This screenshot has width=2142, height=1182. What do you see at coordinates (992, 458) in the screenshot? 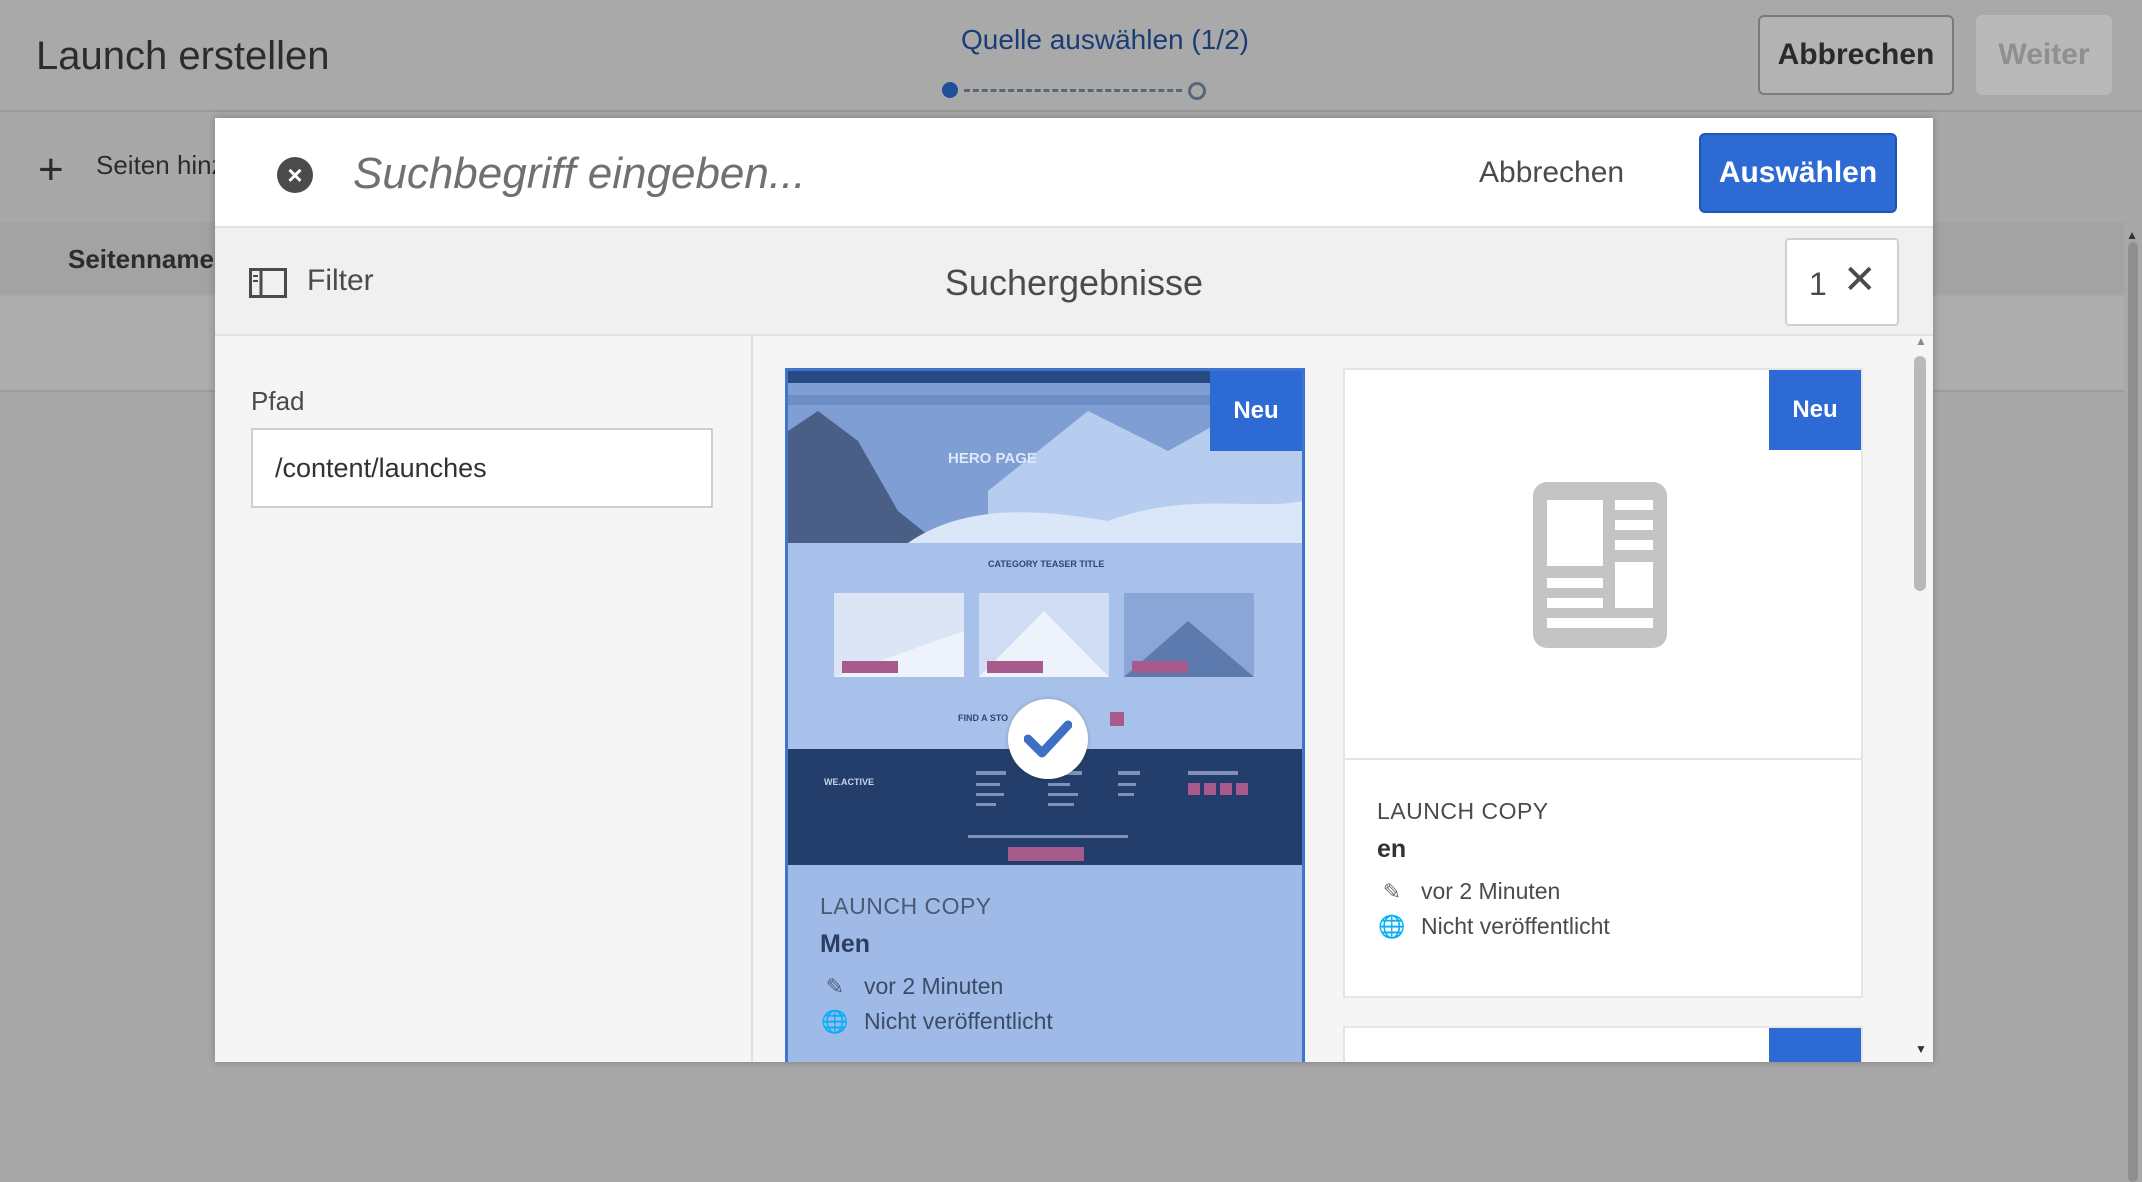
I see `thumb-hero-label: HERO PAGE` at bounding box center [992, 458].